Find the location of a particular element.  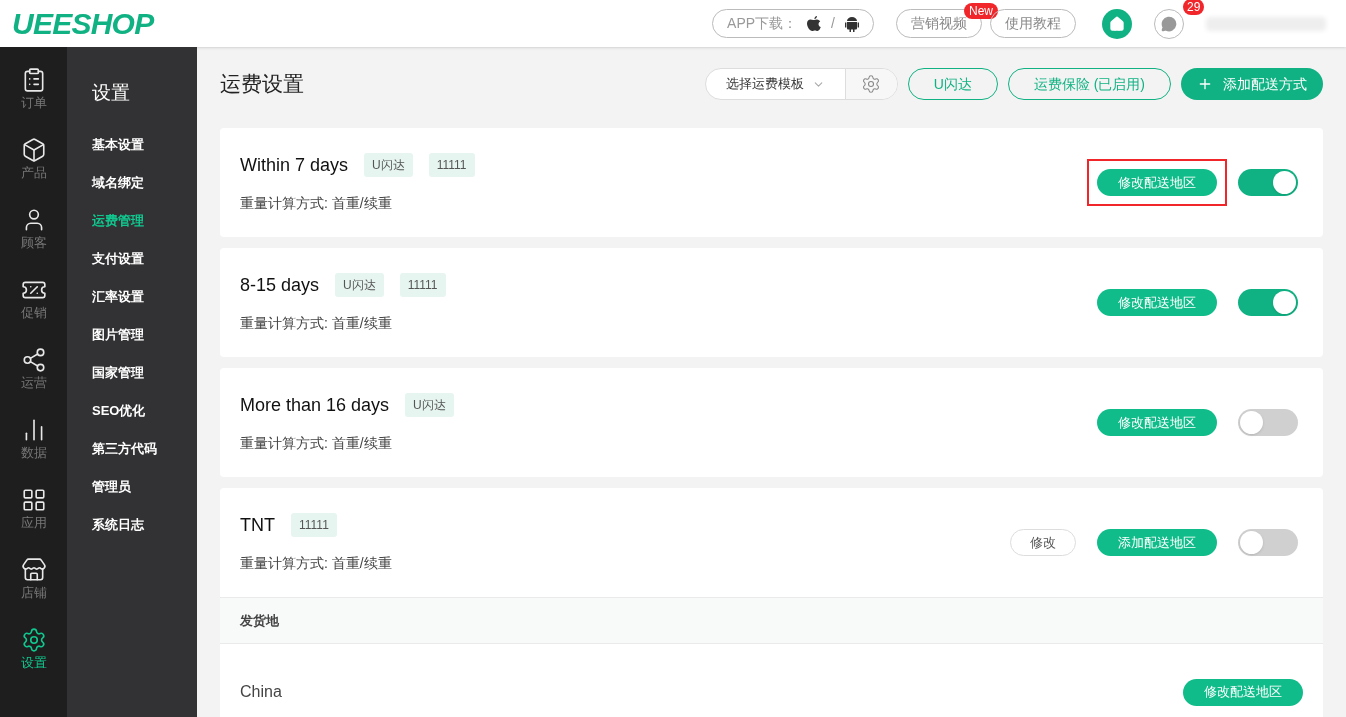

submenu-item: 运费管理 is located at coordinates (144, 220).